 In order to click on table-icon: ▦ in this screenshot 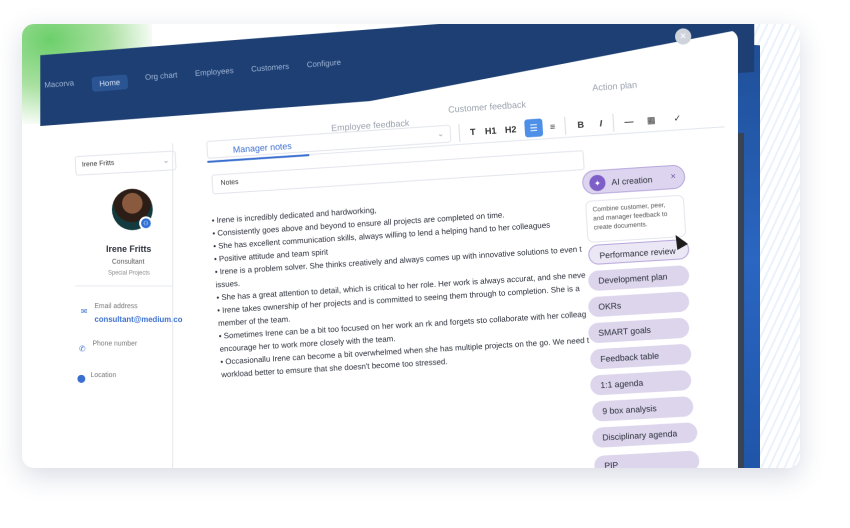, I will do `click(651, 119)`.